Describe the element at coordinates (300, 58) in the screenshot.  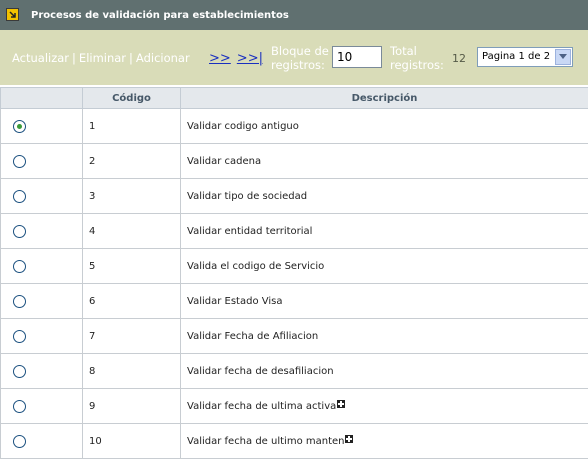
I see `block-size-label: Bloque deregistros:` at that location.